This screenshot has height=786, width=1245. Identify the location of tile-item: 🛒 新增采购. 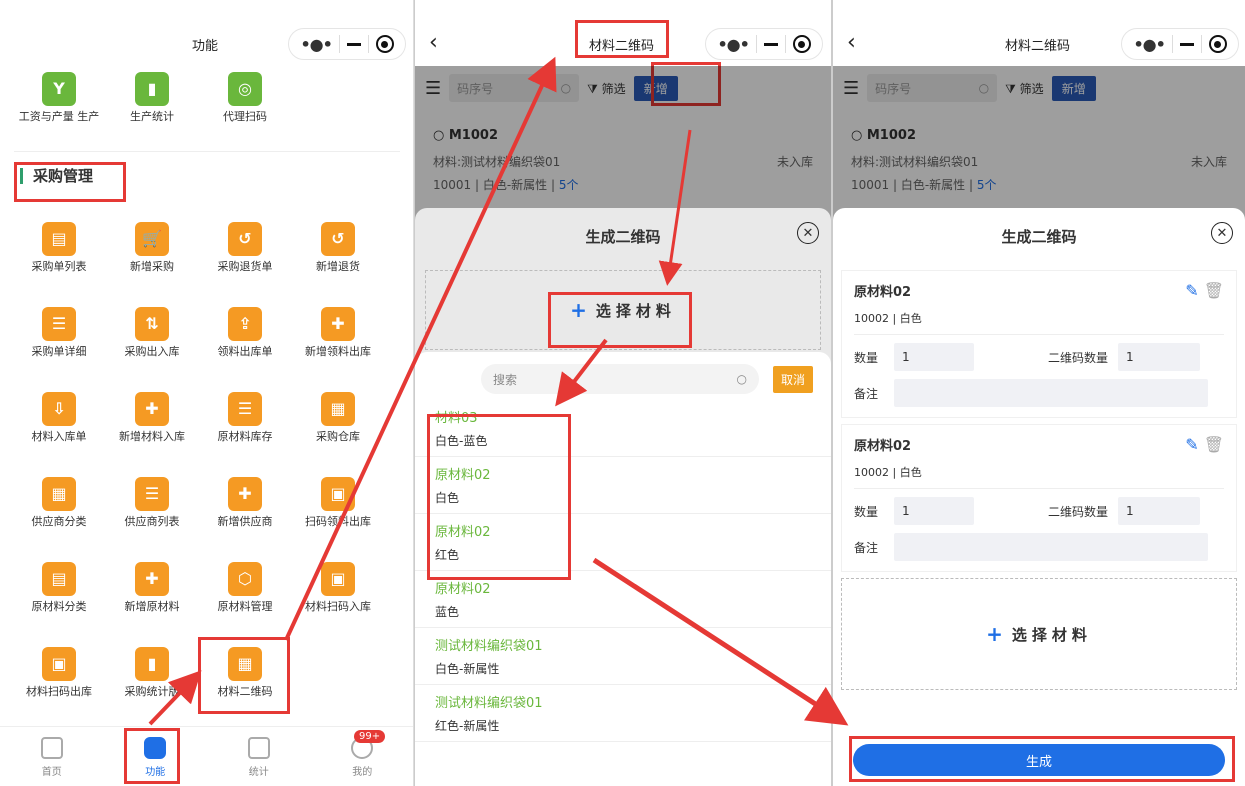
(152, 247).